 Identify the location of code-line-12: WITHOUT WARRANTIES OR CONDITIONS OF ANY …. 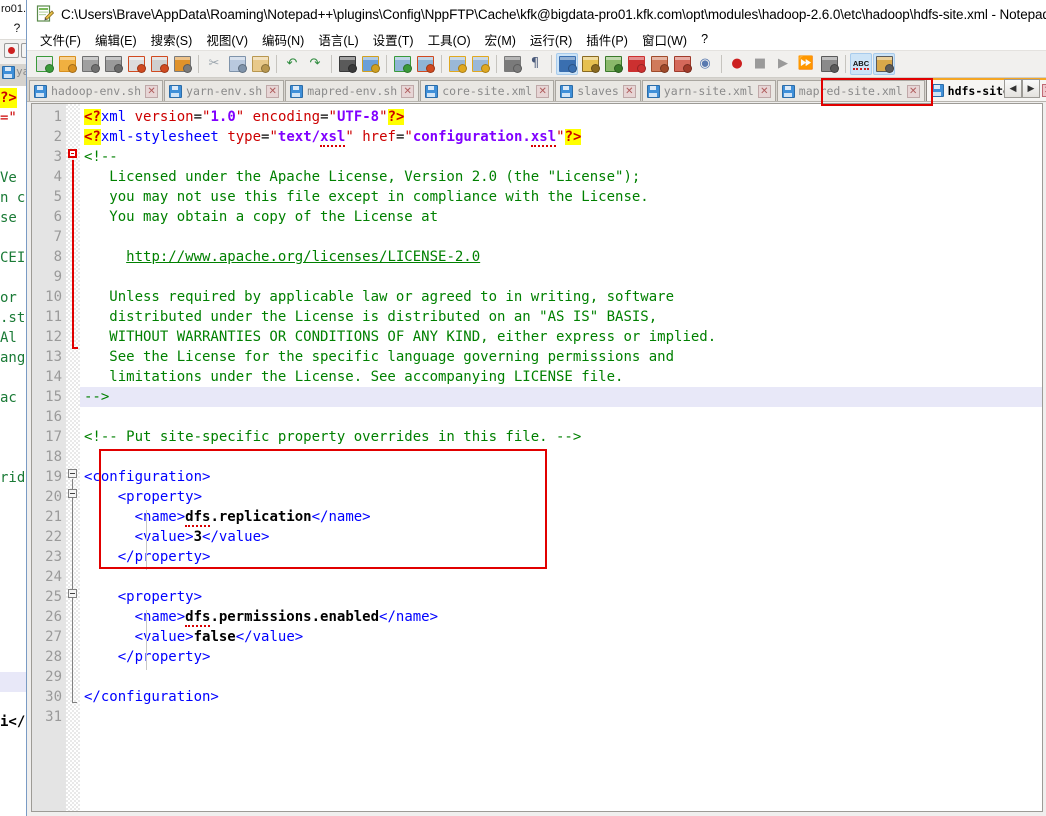
(561, 337).